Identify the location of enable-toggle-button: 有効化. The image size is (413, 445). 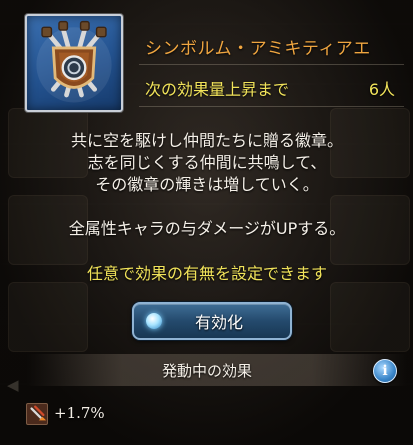
(212, 321).